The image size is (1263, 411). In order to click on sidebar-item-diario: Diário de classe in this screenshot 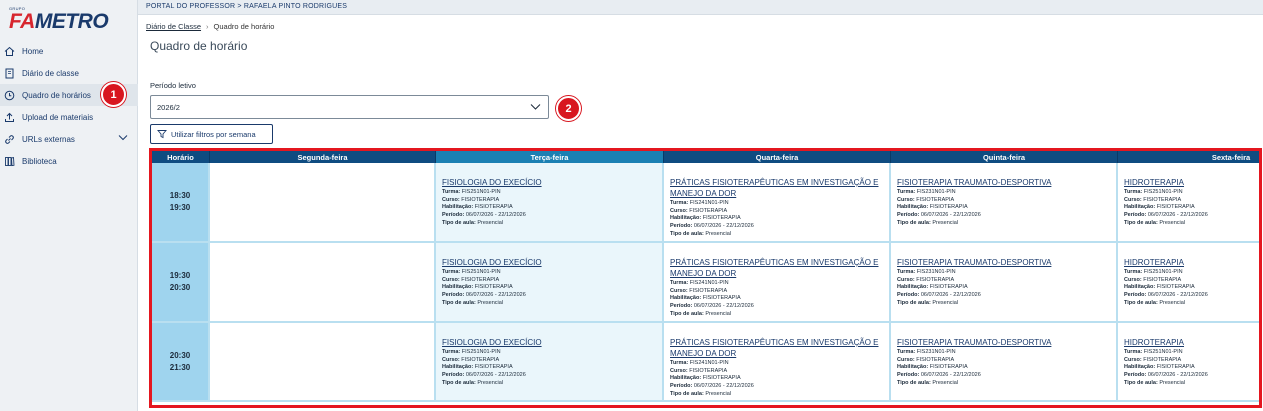, I will do `click(69, 73)`.